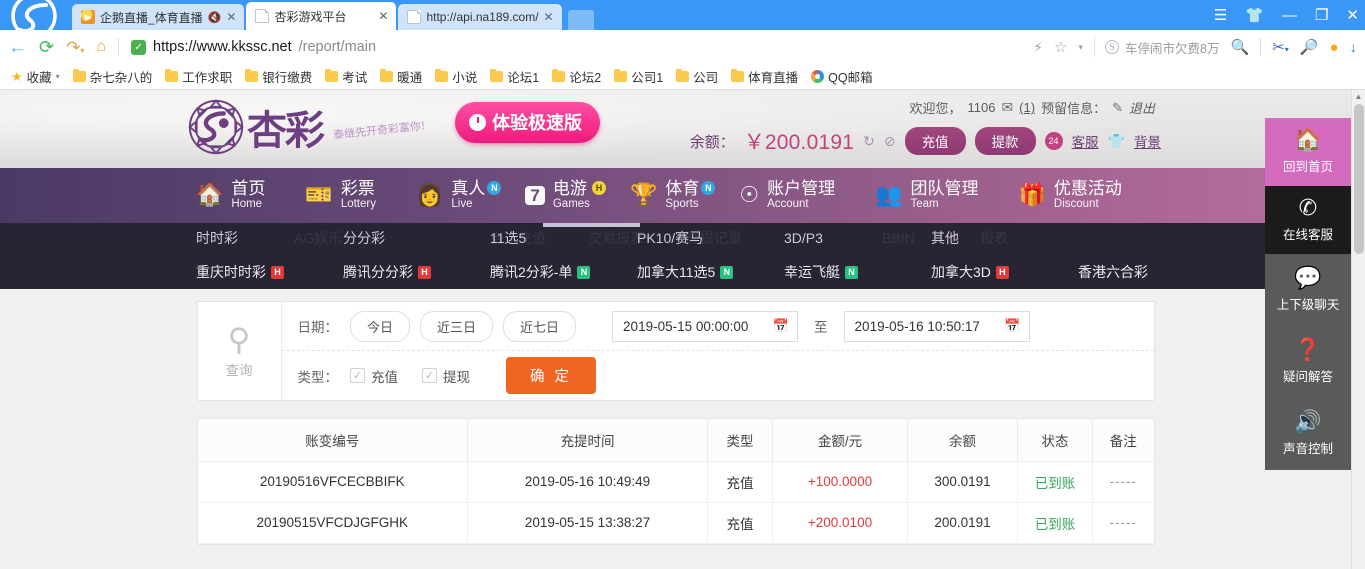 Image resolution: width=1365 pixels, height=569 pixels. I want to click on screenshot-icon: 🔎, so click(1309, 47).